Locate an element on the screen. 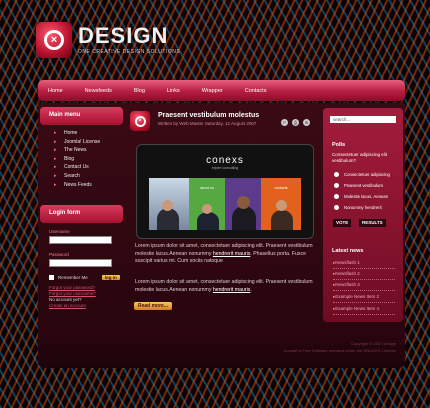 Image resolution: width=430 pixels, height=408 pixels. image-tile-people is located at coordinates (243, 204).